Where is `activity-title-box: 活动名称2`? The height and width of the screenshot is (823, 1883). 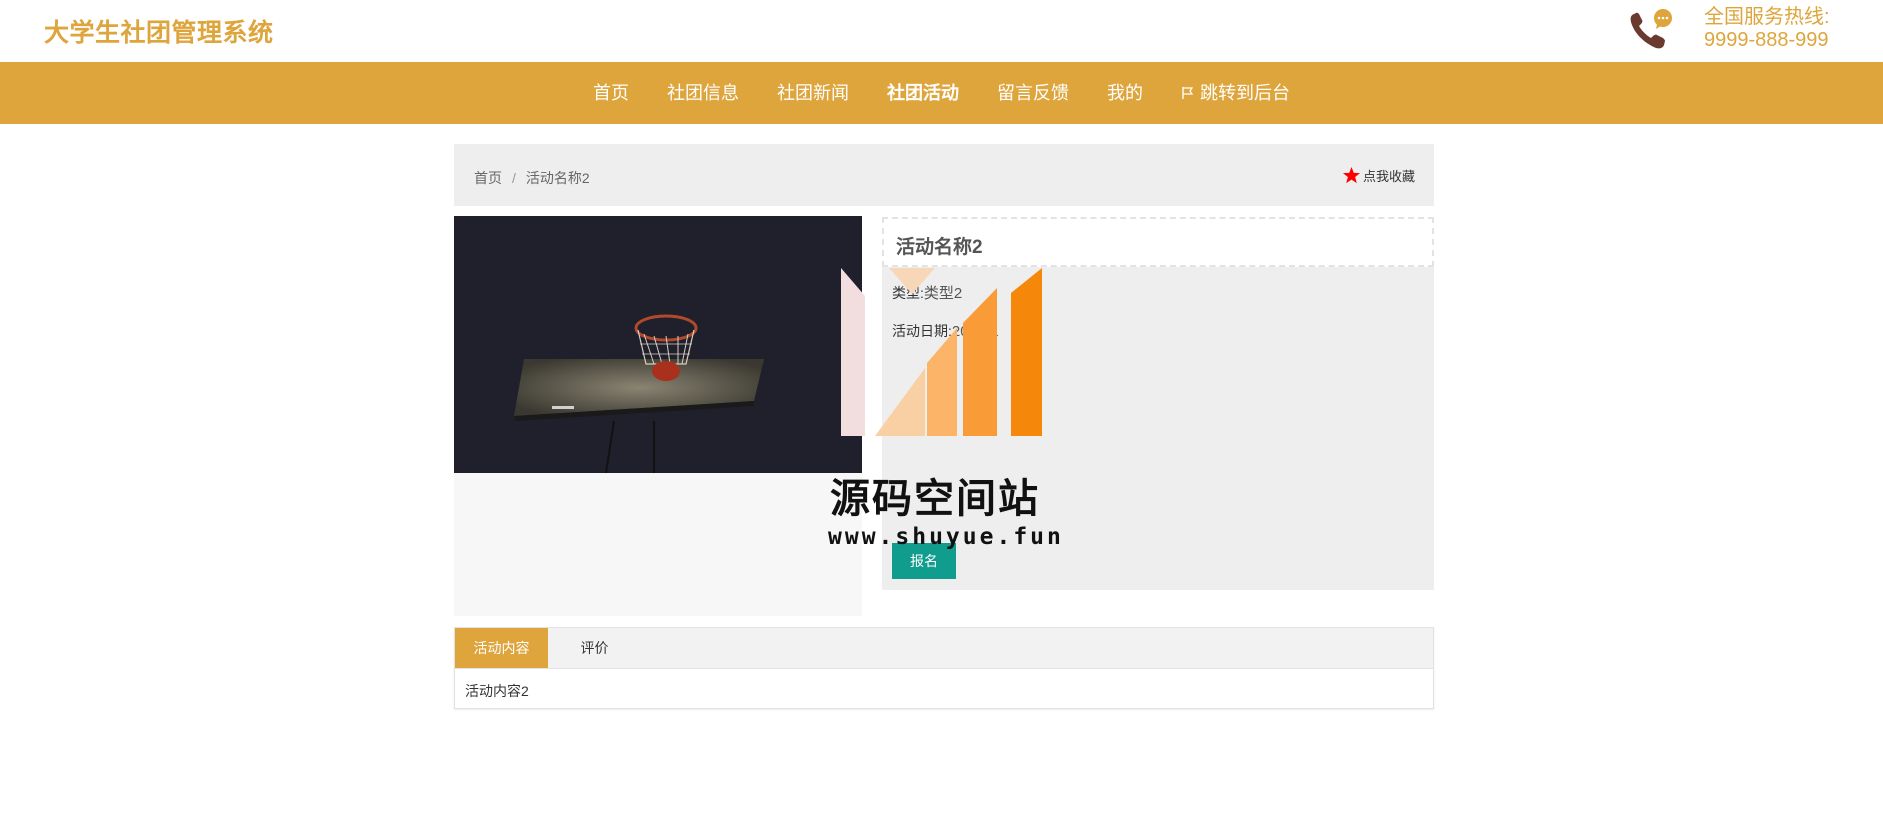 activity-title-box: 活动名称2 is located at coordinates (1158, 242).